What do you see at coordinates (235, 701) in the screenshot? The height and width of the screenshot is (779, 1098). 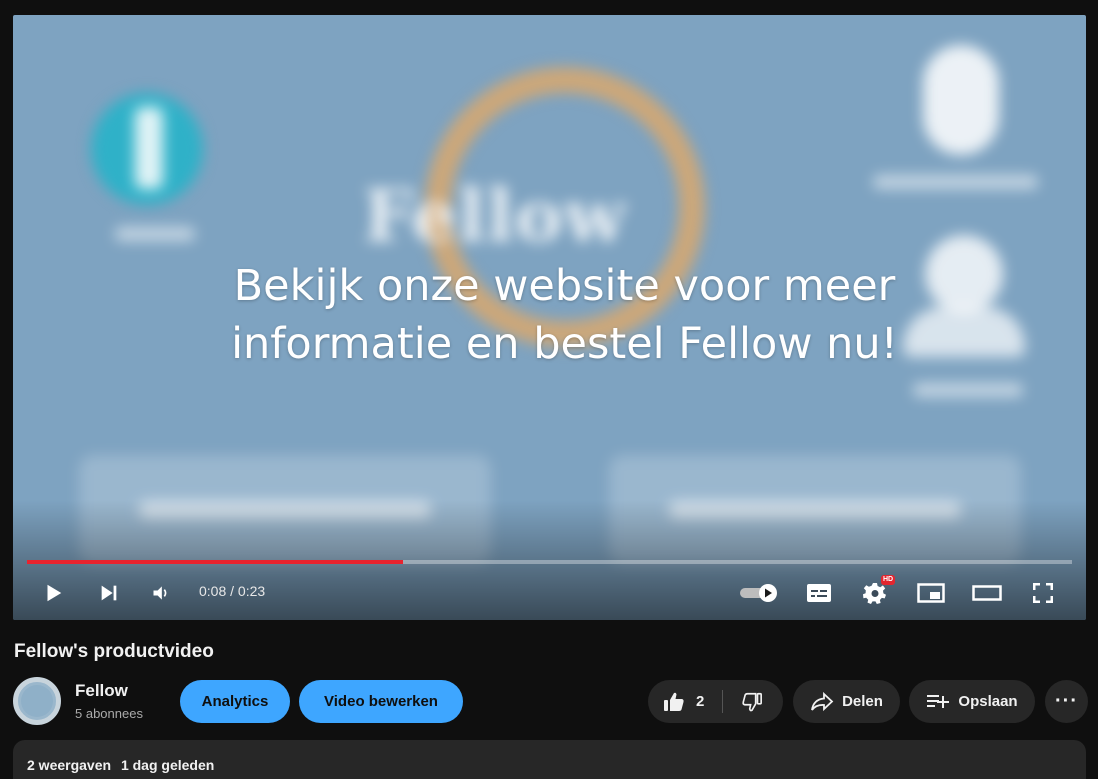 I see `analytics-button: Analytics` at bounding box center [235, 701].